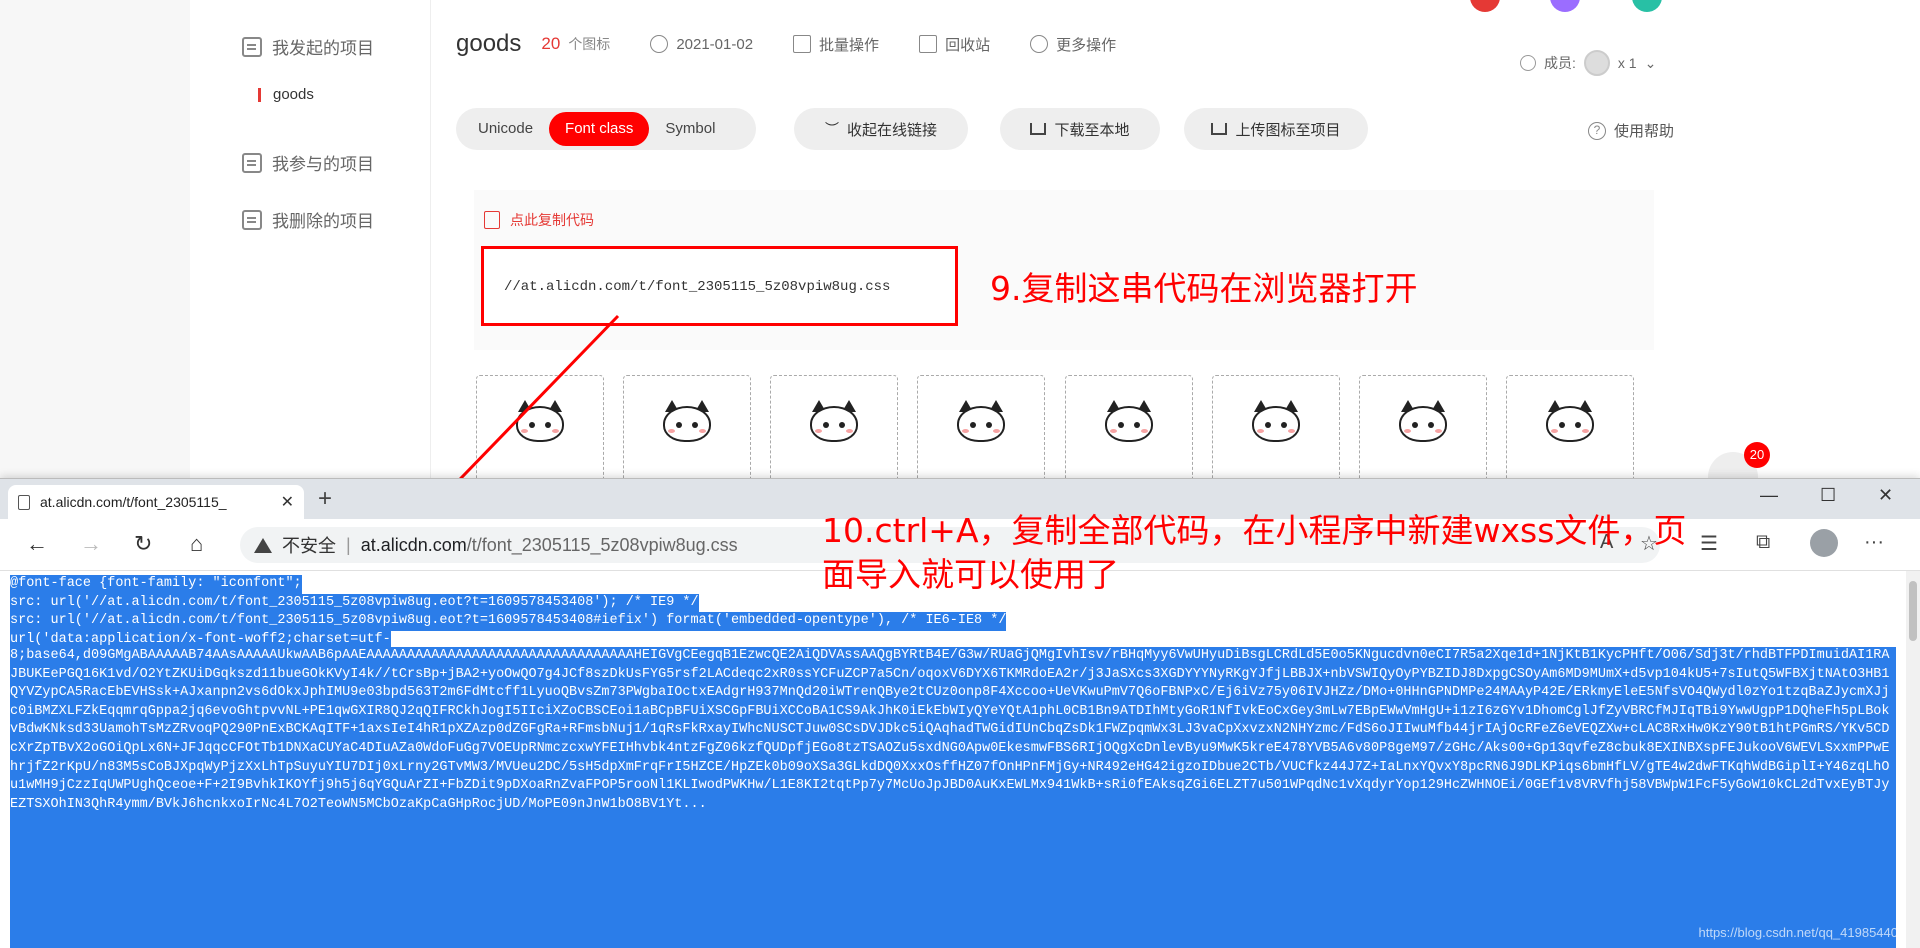 The width and height of the screenshot is (1920, 948). Describe the element at coordinates (968, 45) in the screenshot. I see `recycle-bin-label: 回收站` at that location.